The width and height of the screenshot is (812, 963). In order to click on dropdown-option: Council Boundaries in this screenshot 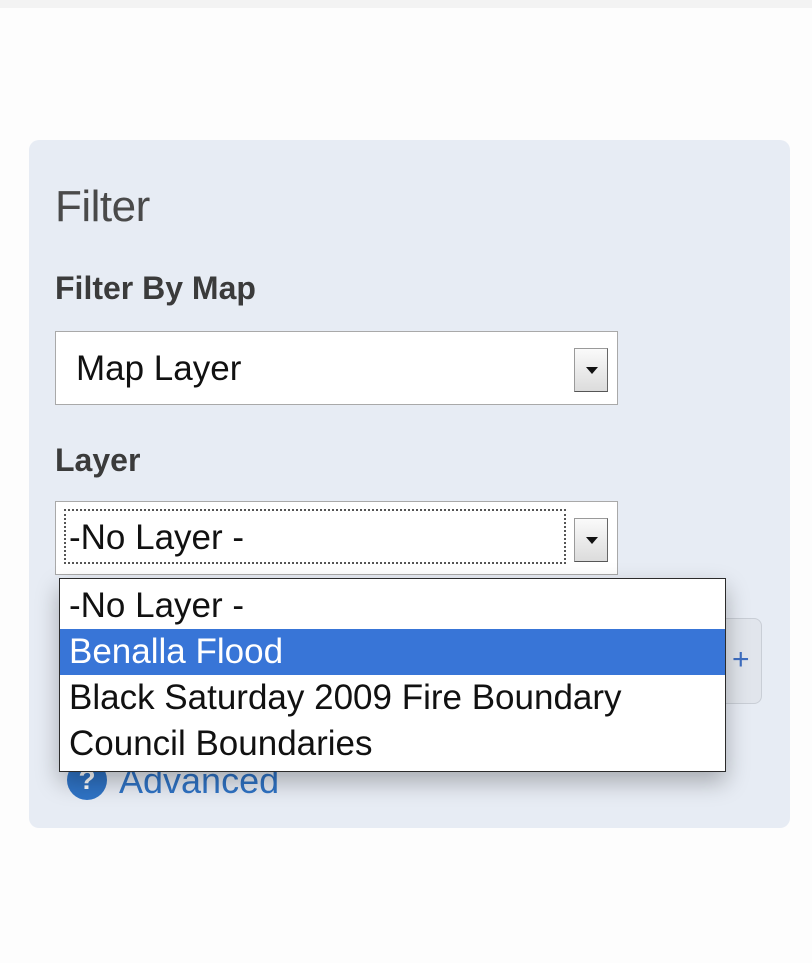, I will do `click(392, 744)`.